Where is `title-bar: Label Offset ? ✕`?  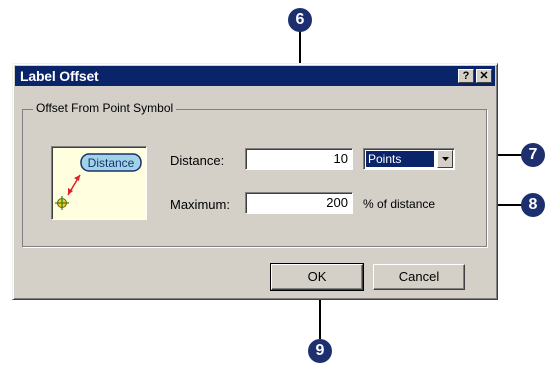 title-bar: Label Offset ? ✕ is located at coordinates (255, 76).